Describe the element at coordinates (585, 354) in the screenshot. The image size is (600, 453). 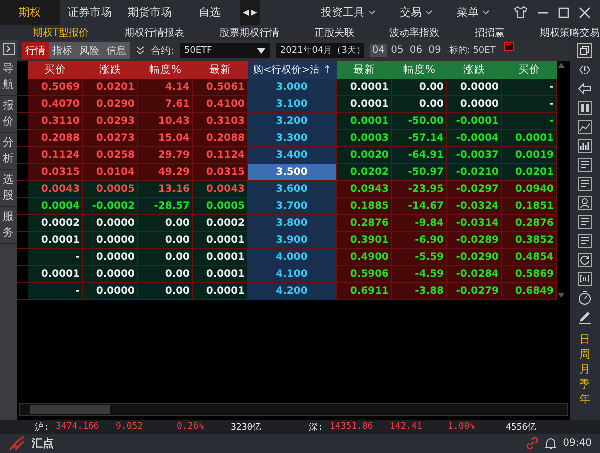
I see `period-button: 周` at that location.